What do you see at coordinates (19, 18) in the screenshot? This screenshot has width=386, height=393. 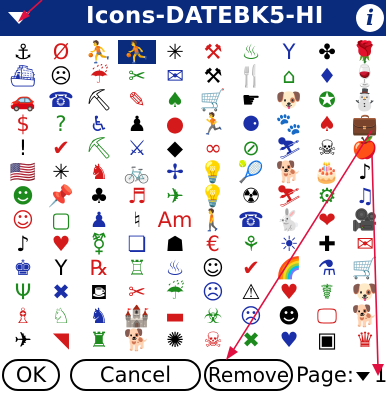 I see `menu-dropdown-icon` at bounding box center [19, 18].